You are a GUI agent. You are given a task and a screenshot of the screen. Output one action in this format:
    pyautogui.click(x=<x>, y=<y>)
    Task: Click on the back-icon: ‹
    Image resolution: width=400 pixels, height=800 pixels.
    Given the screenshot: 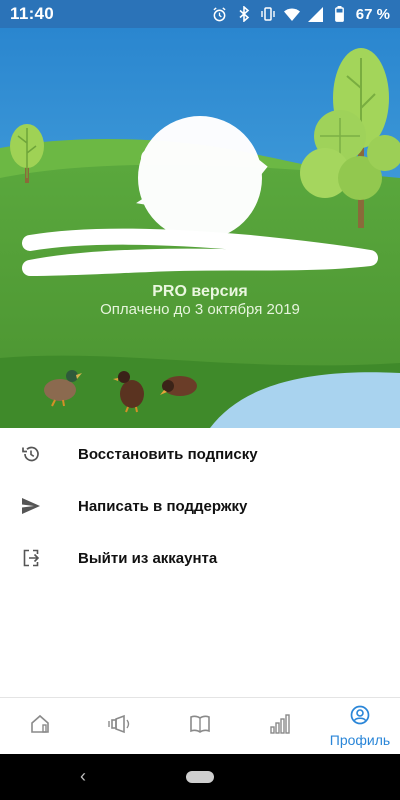 What is the action you would take?
    pyautogui.click(x=83, y=776)
    